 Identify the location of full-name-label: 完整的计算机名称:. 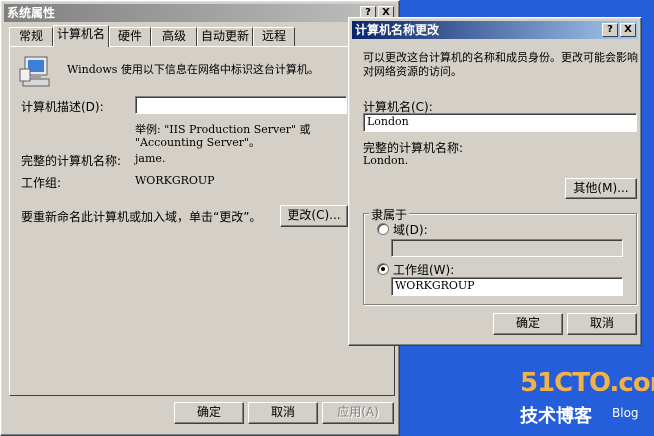
(71, 161).